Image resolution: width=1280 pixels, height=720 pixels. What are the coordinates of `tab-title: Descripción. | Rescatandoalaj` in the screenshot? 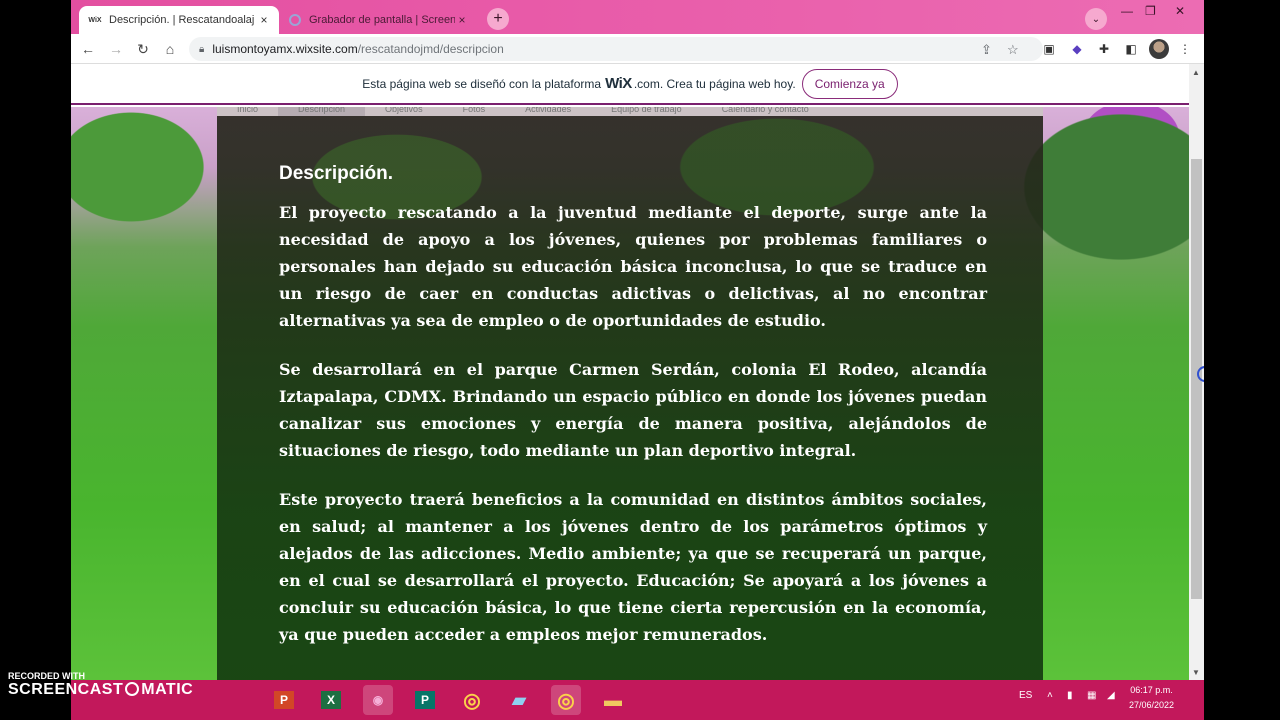 It's located at (182, 20).